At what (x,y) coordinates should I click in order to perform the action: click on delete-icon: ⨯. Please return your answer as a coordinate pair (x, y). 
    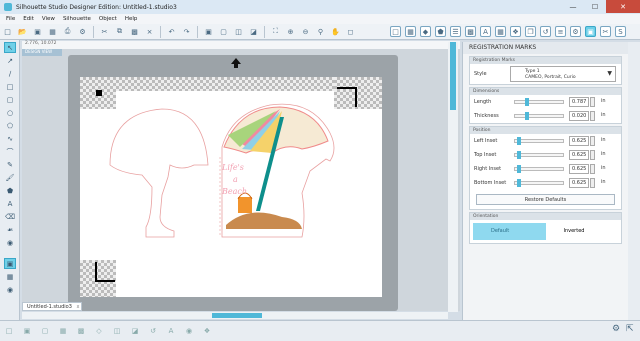
    Looking at the image, I should click on (149, 31).